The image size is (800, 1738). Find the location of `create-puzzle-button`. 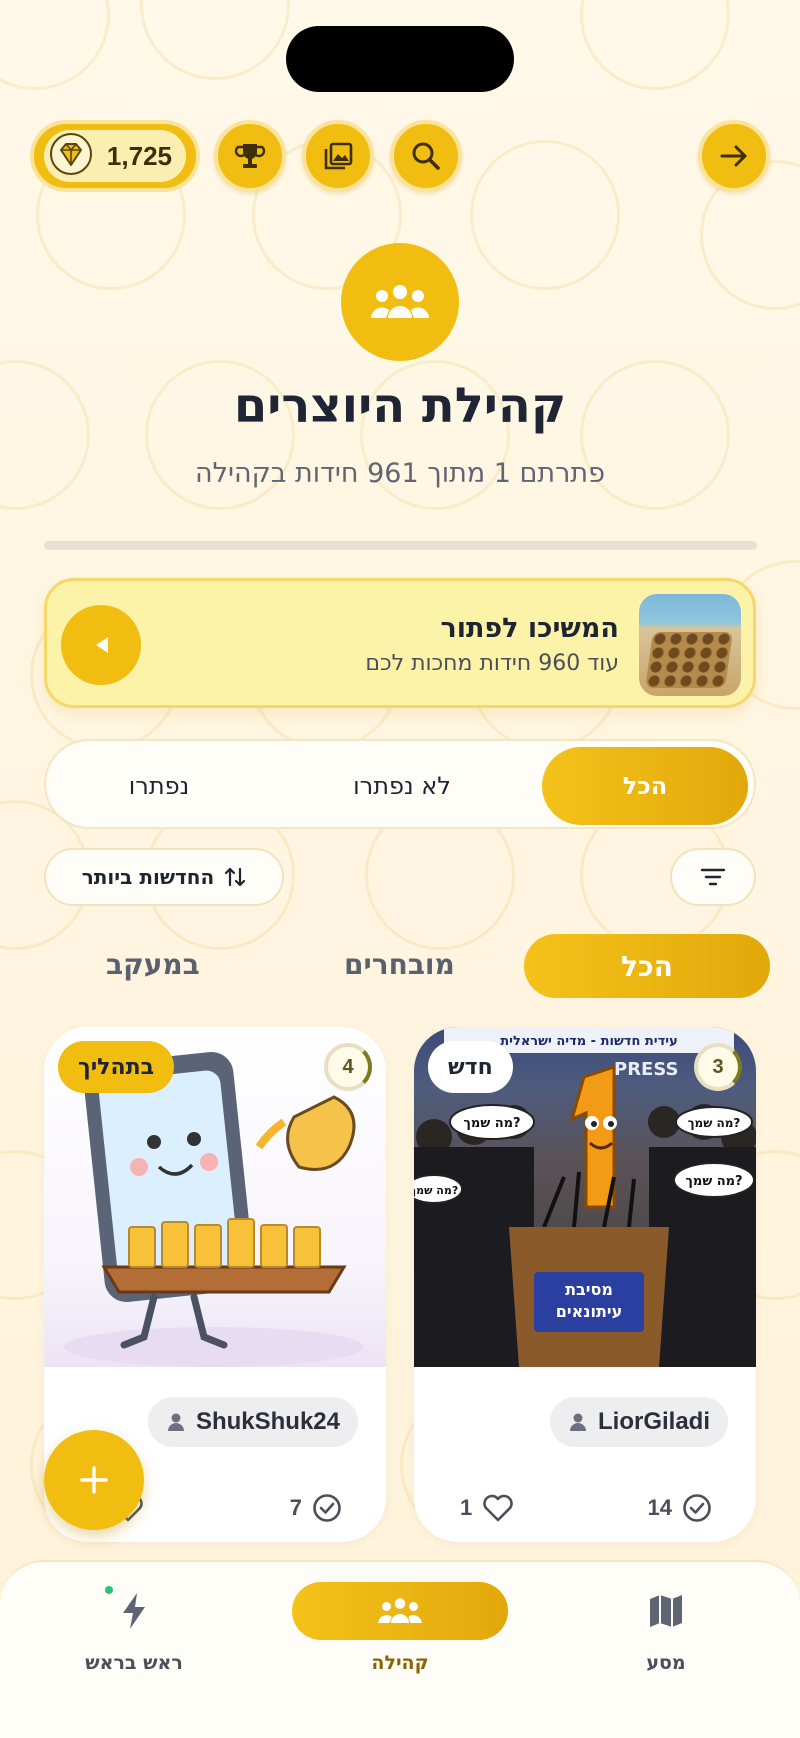

create-puzzle-button is located at coordinates (94, 1480).